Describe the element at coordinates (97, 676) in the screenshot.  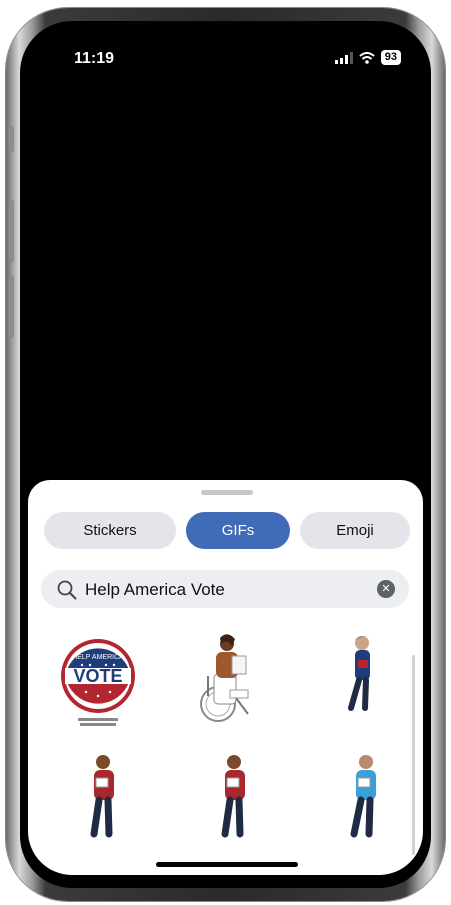
I see `vote-button-main-text: VOTE` at that location.